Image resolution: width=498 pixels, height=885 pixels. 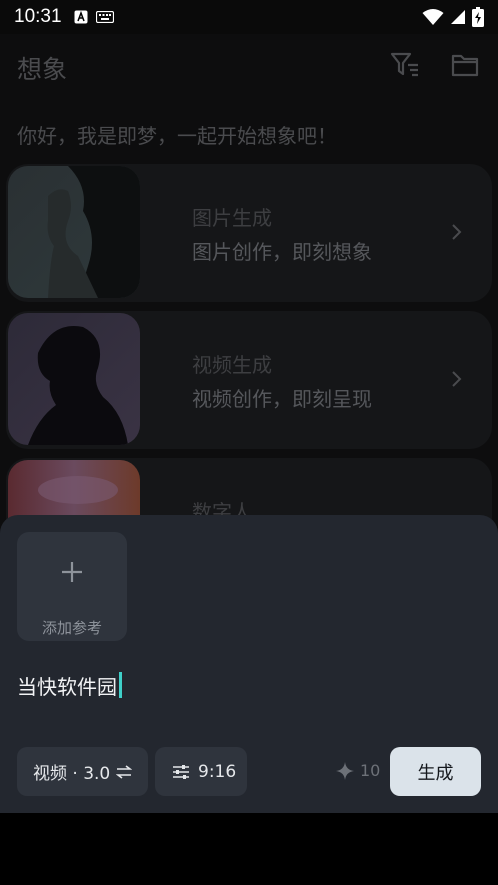 I want to click on swap-icon, so click(x=124, y=771).